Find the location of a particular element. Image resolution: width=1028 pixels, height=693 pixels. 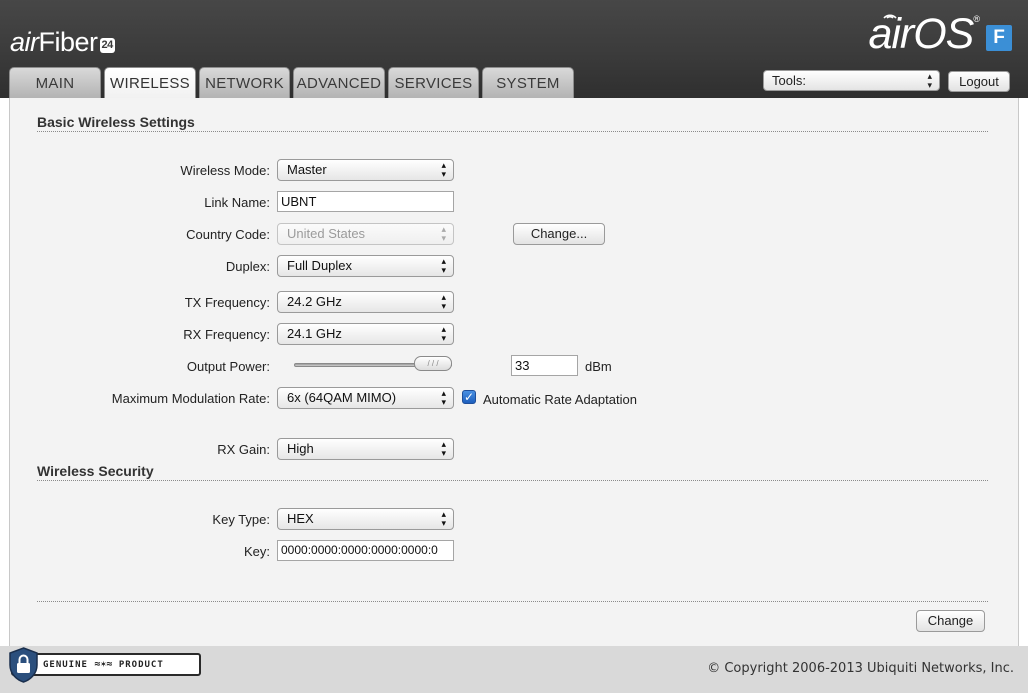

tools-dropdown: Tools: ▴ ▾ is located at coordinates (851, 80).